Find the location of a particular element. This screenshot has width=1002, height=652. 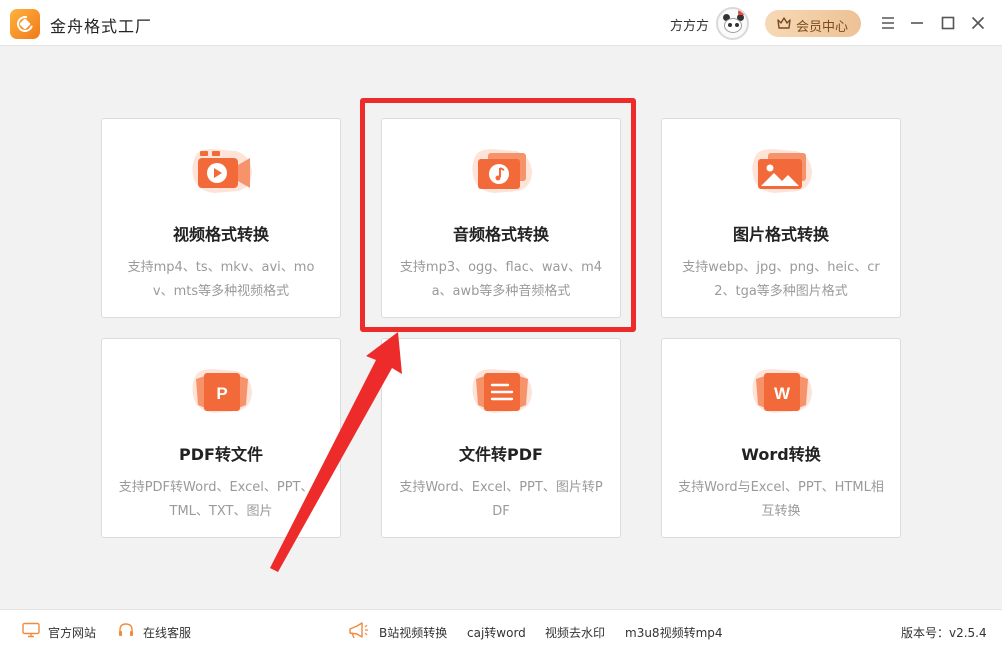

card-description: 支持PDF转Word、Excel、PPT、HTML、TXT、图片 is located at coordinates (221, 499).